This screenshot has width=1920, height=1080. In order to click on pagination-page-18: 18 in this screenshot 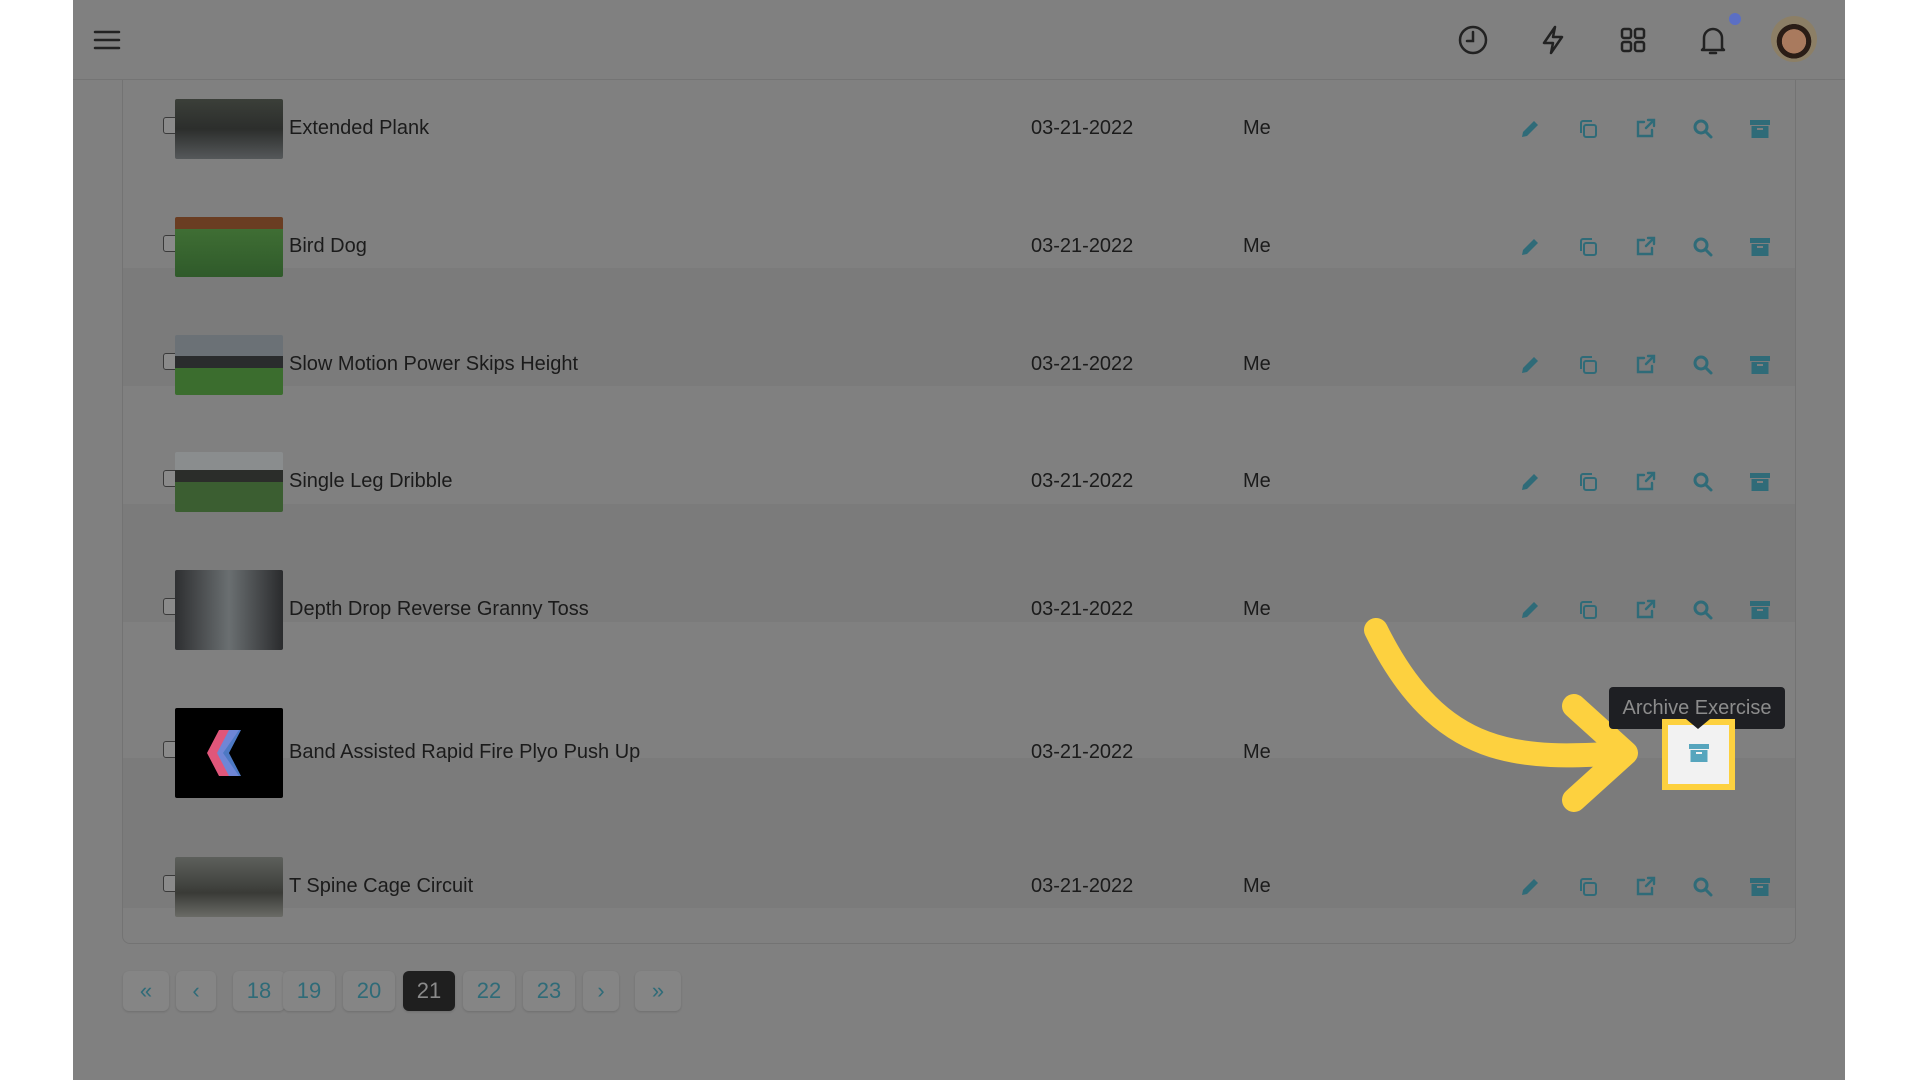, I will do `click(259, 991)`.